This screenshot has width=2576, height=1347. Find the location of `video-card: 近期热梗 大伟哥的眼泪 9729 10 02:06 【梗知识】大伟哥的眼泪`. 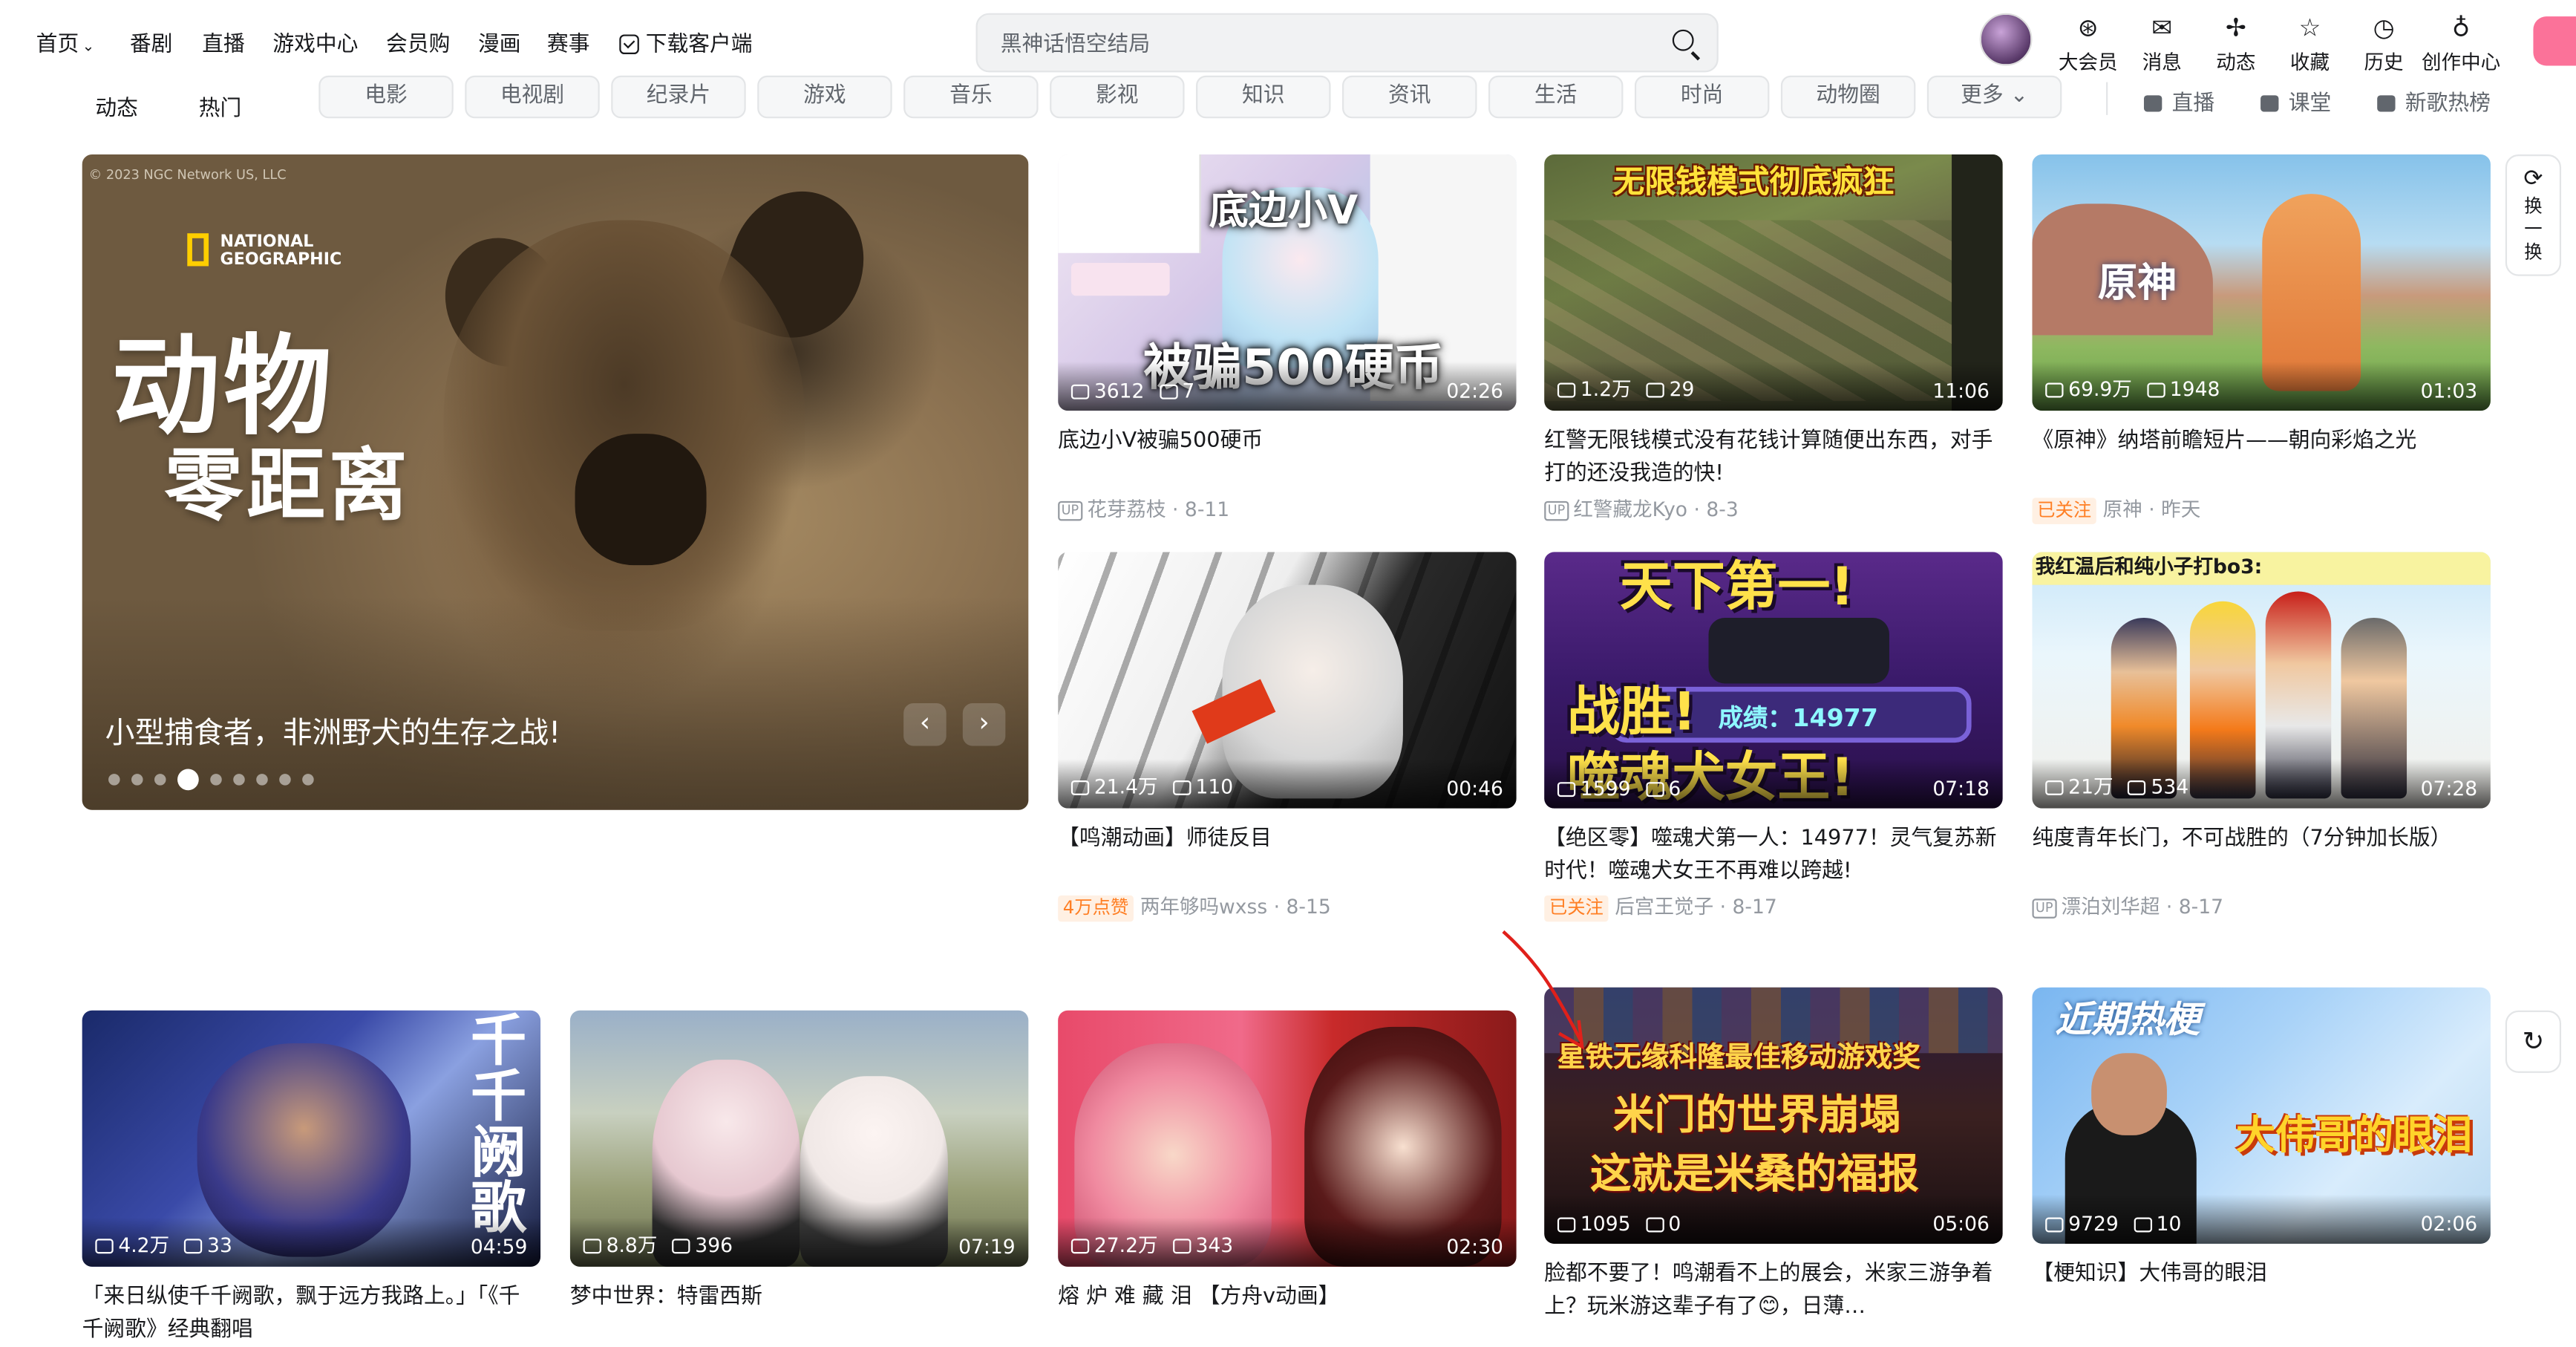

video-card: 近期热梗 大伟哥的眼泪 9729 10 02:06 【梗知识】大伟哥的眼泪 is located at coordinates (2261, 1156).